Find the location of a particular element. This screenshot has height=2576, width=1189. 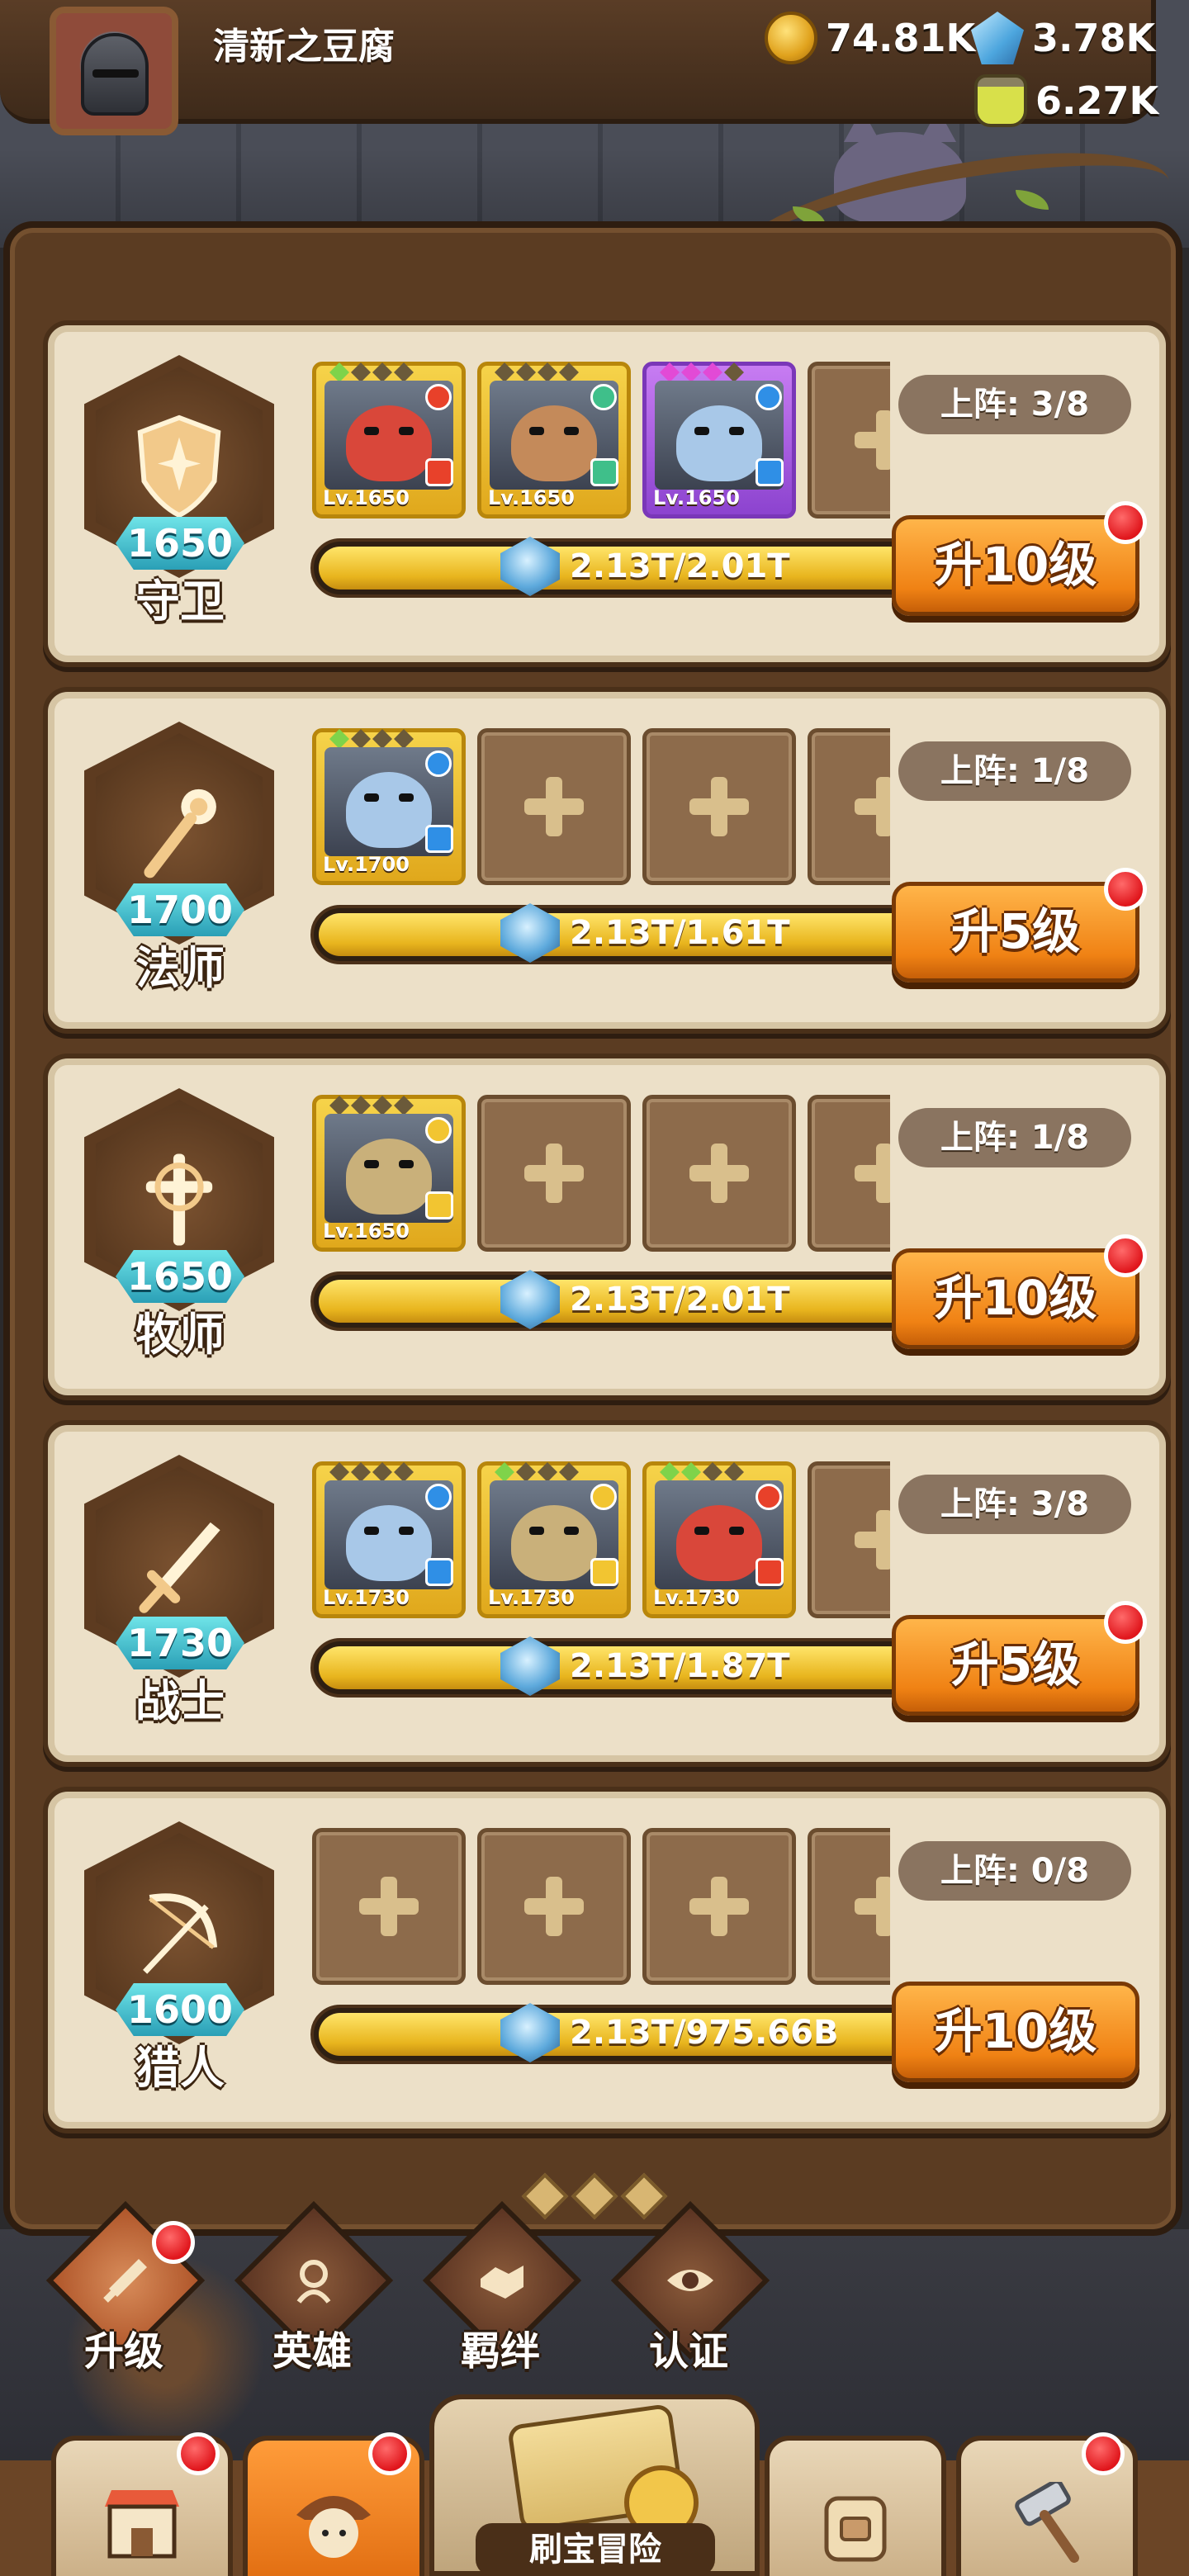

handshake-icon is located at coordinates (502, 2280).